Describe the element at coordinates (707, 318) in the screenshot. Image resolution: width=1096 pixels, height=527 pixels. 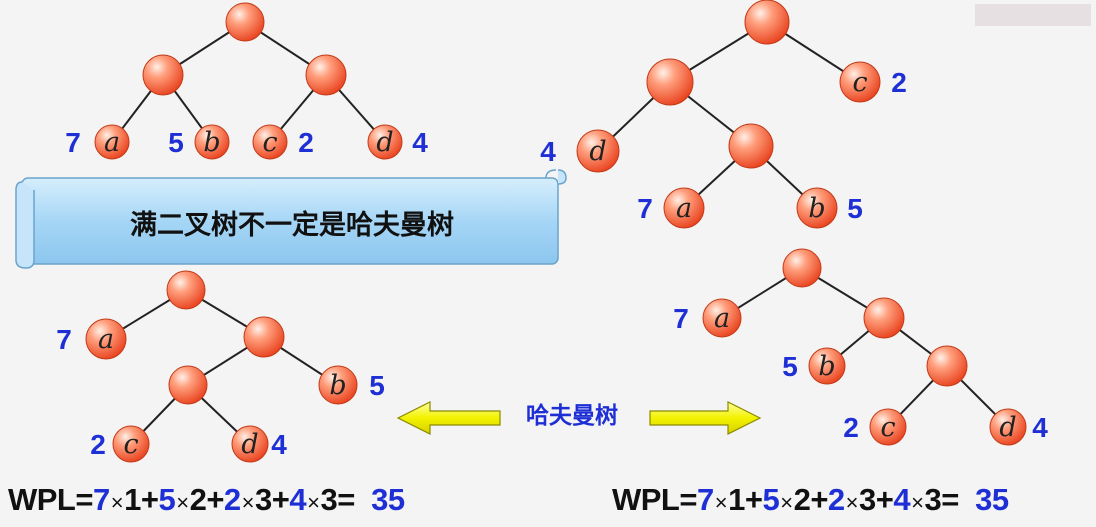
I see `tree-bottom-right-leaf-a: a7` at that location.